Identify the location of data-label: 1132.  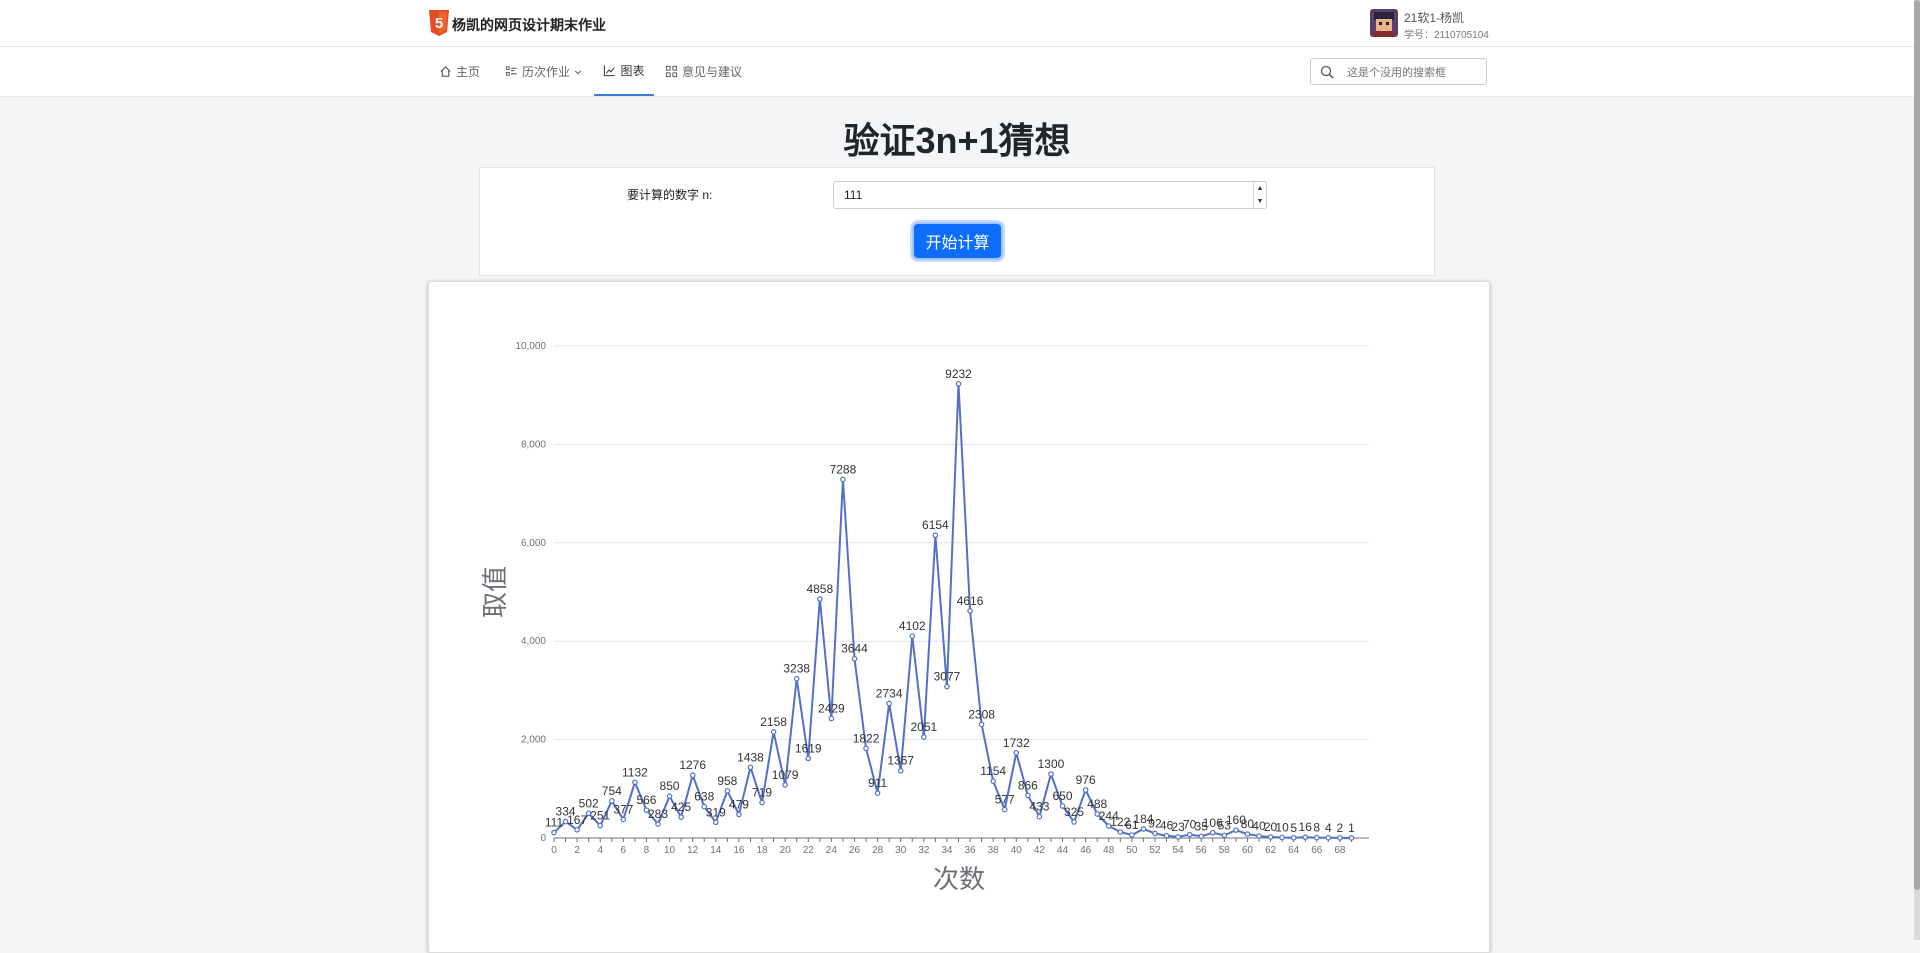
(635, 772).